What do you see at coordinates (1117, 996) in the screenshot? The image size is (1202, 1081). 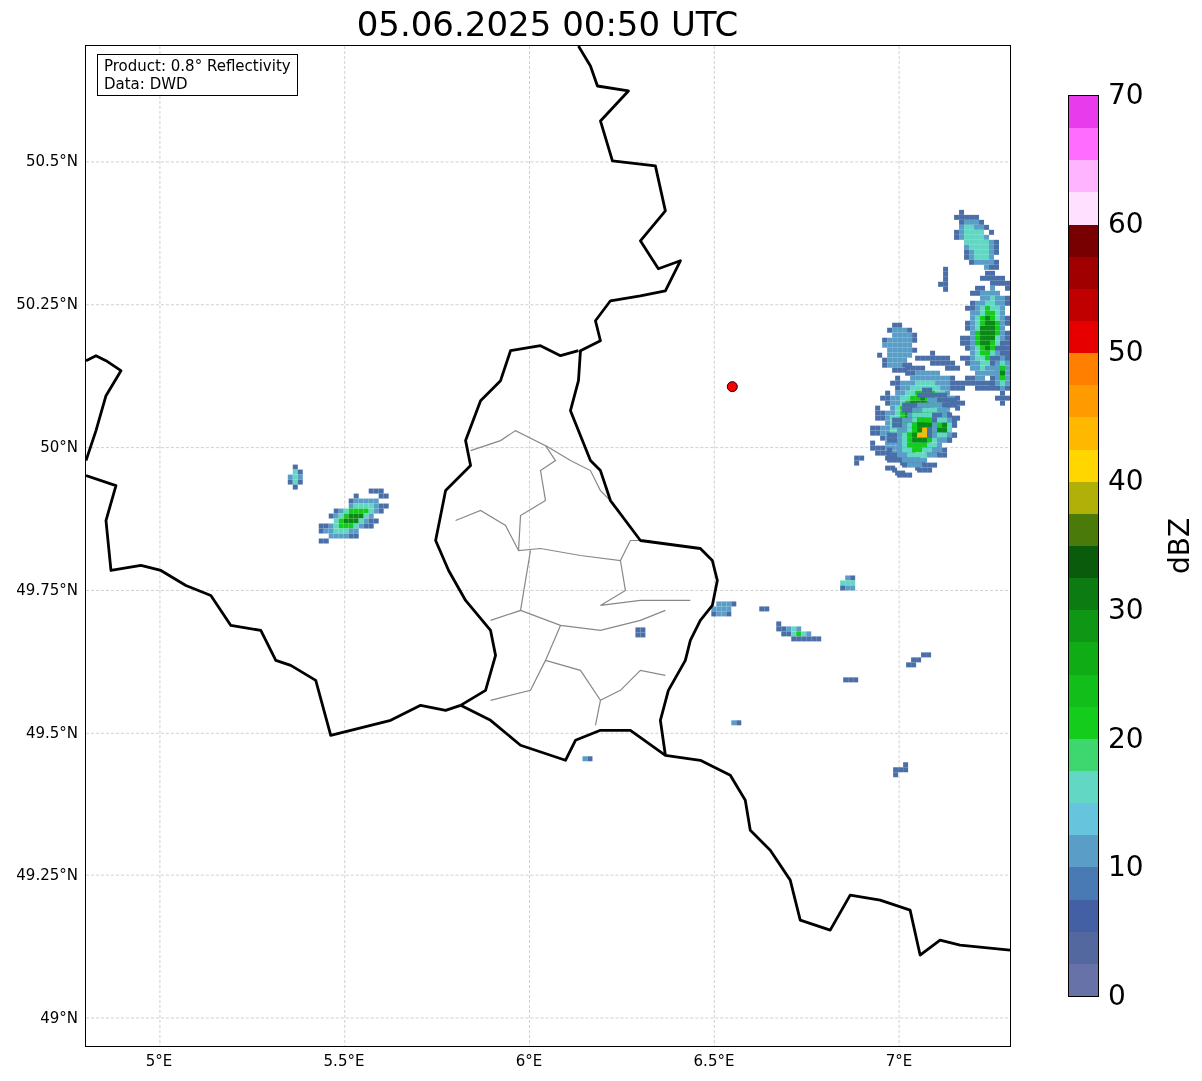 I see `colorbar-tick-label: 0` at bounding box center [1117, 996].